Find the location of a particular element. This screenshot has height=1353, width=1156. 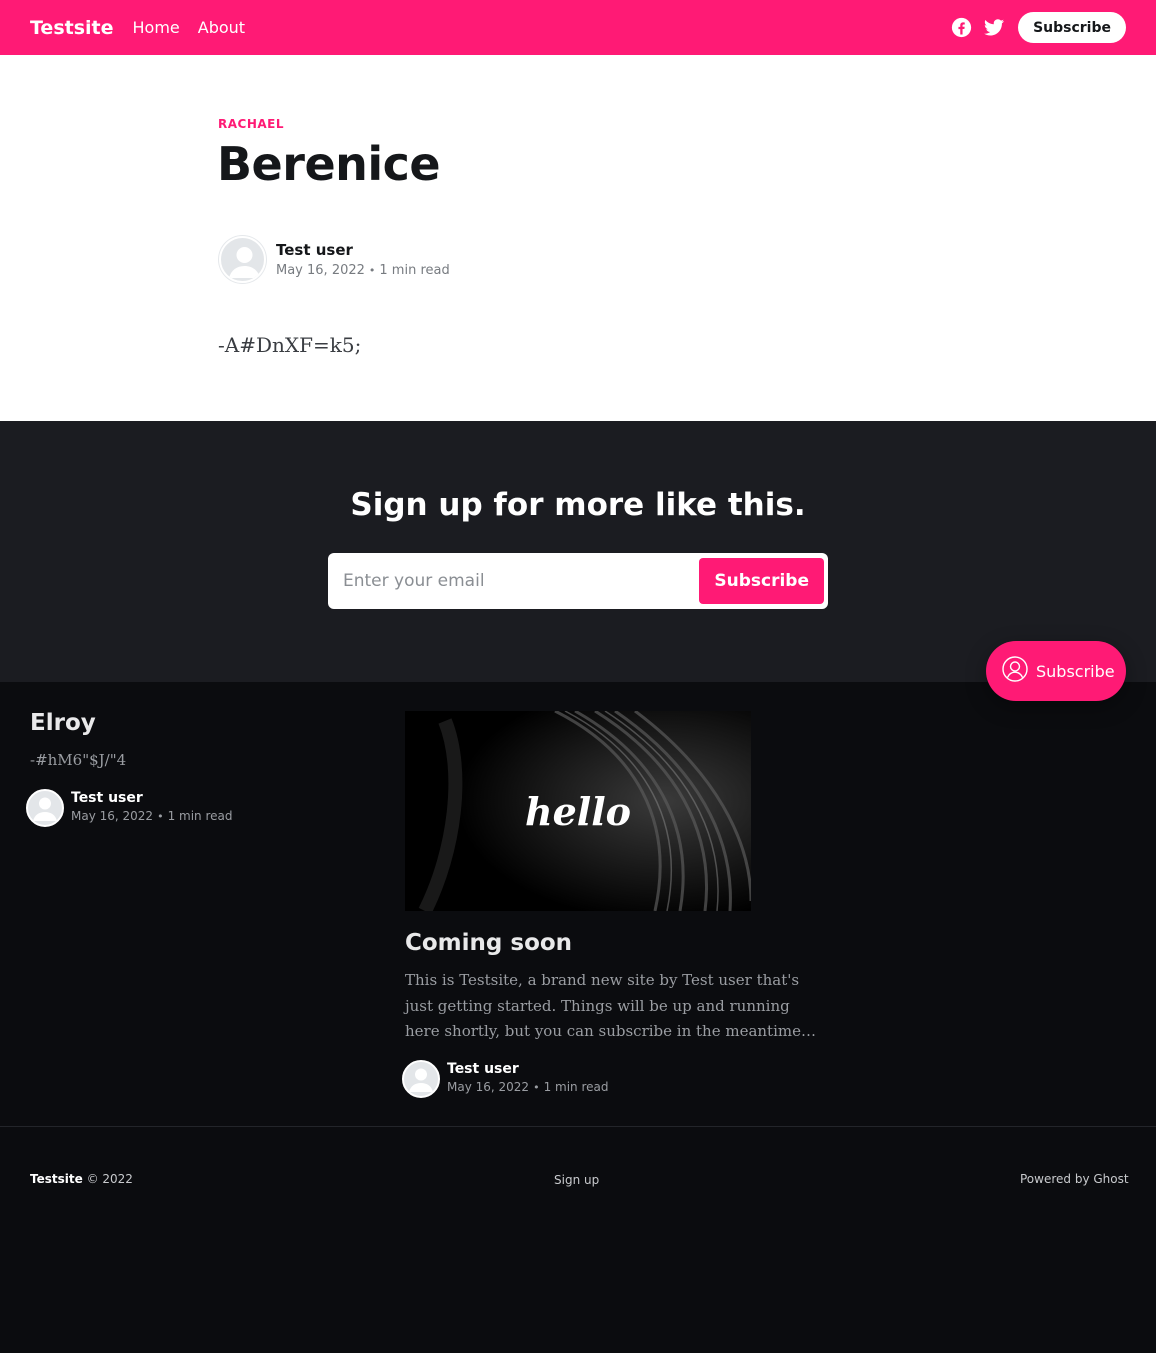

cta-title: Sign up for more like this. is located at coordinates (578, 505).